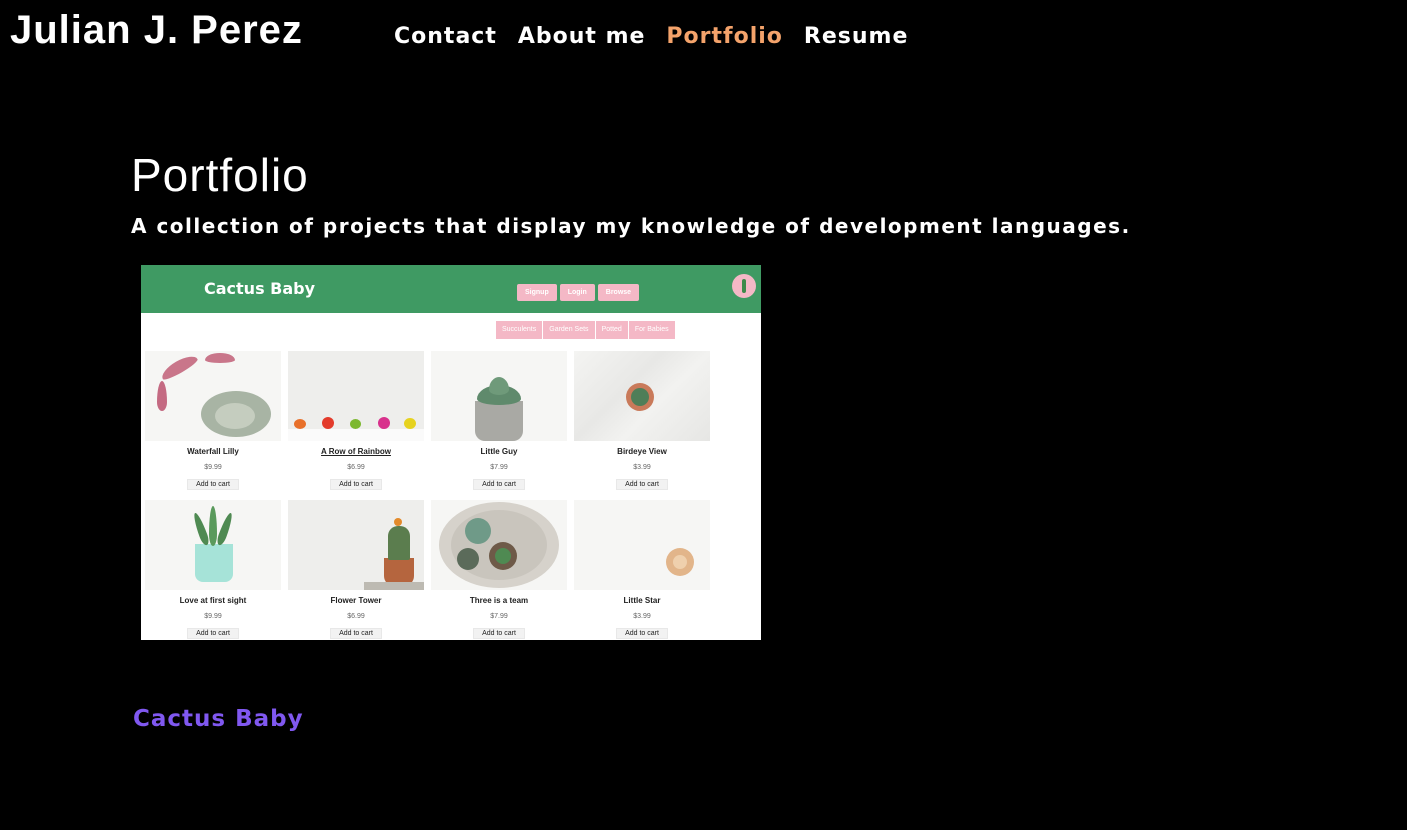  What do you see at coordinates (356, 545) in the screenshot?
I see `cactus-plant-image` at bounding box center [356, 545].